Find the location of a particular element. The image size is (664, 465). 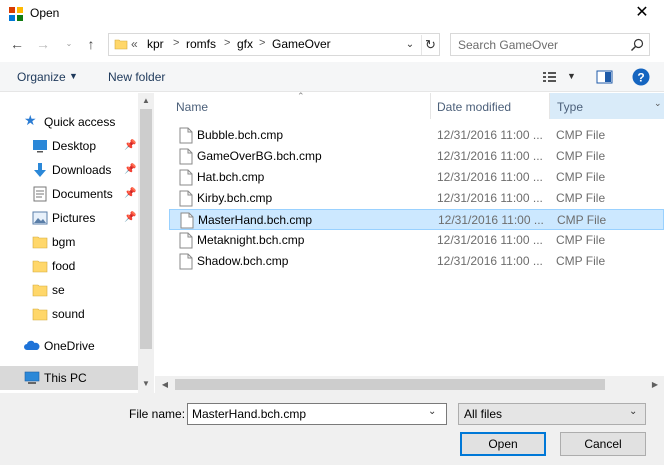

scroll-right-arrow-icon: ▶ is located at coordinates (655, 384).